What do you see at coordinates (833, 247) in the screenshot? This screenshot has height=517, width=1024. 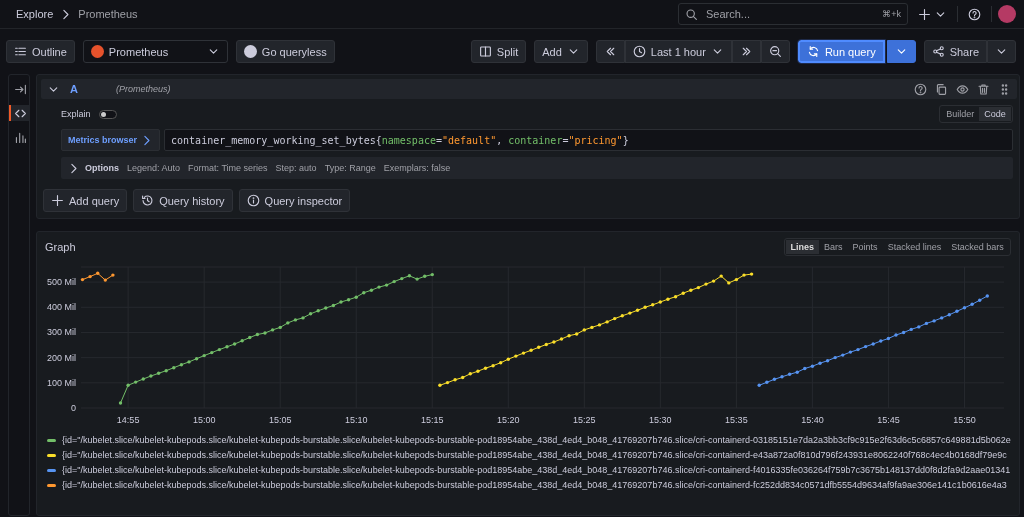 I see `style-tab: Bars` at bounding box center [833, 247].